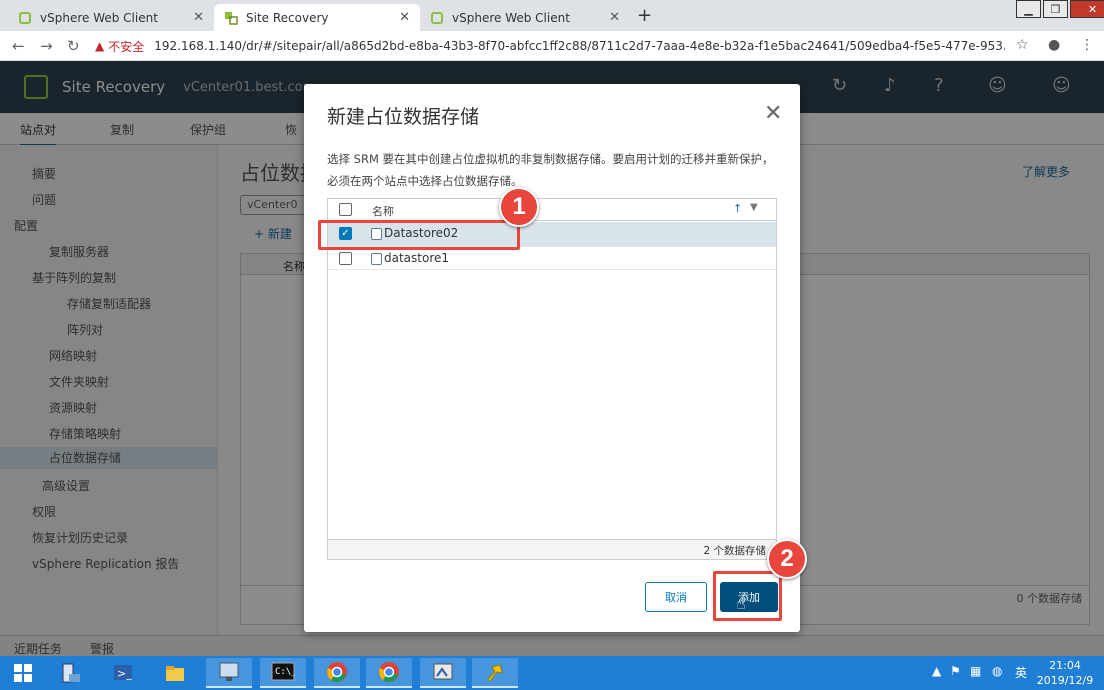 This screenshot has height=690, width=1104. I want to click on datastore-name: datastore1, so click(417, 258).